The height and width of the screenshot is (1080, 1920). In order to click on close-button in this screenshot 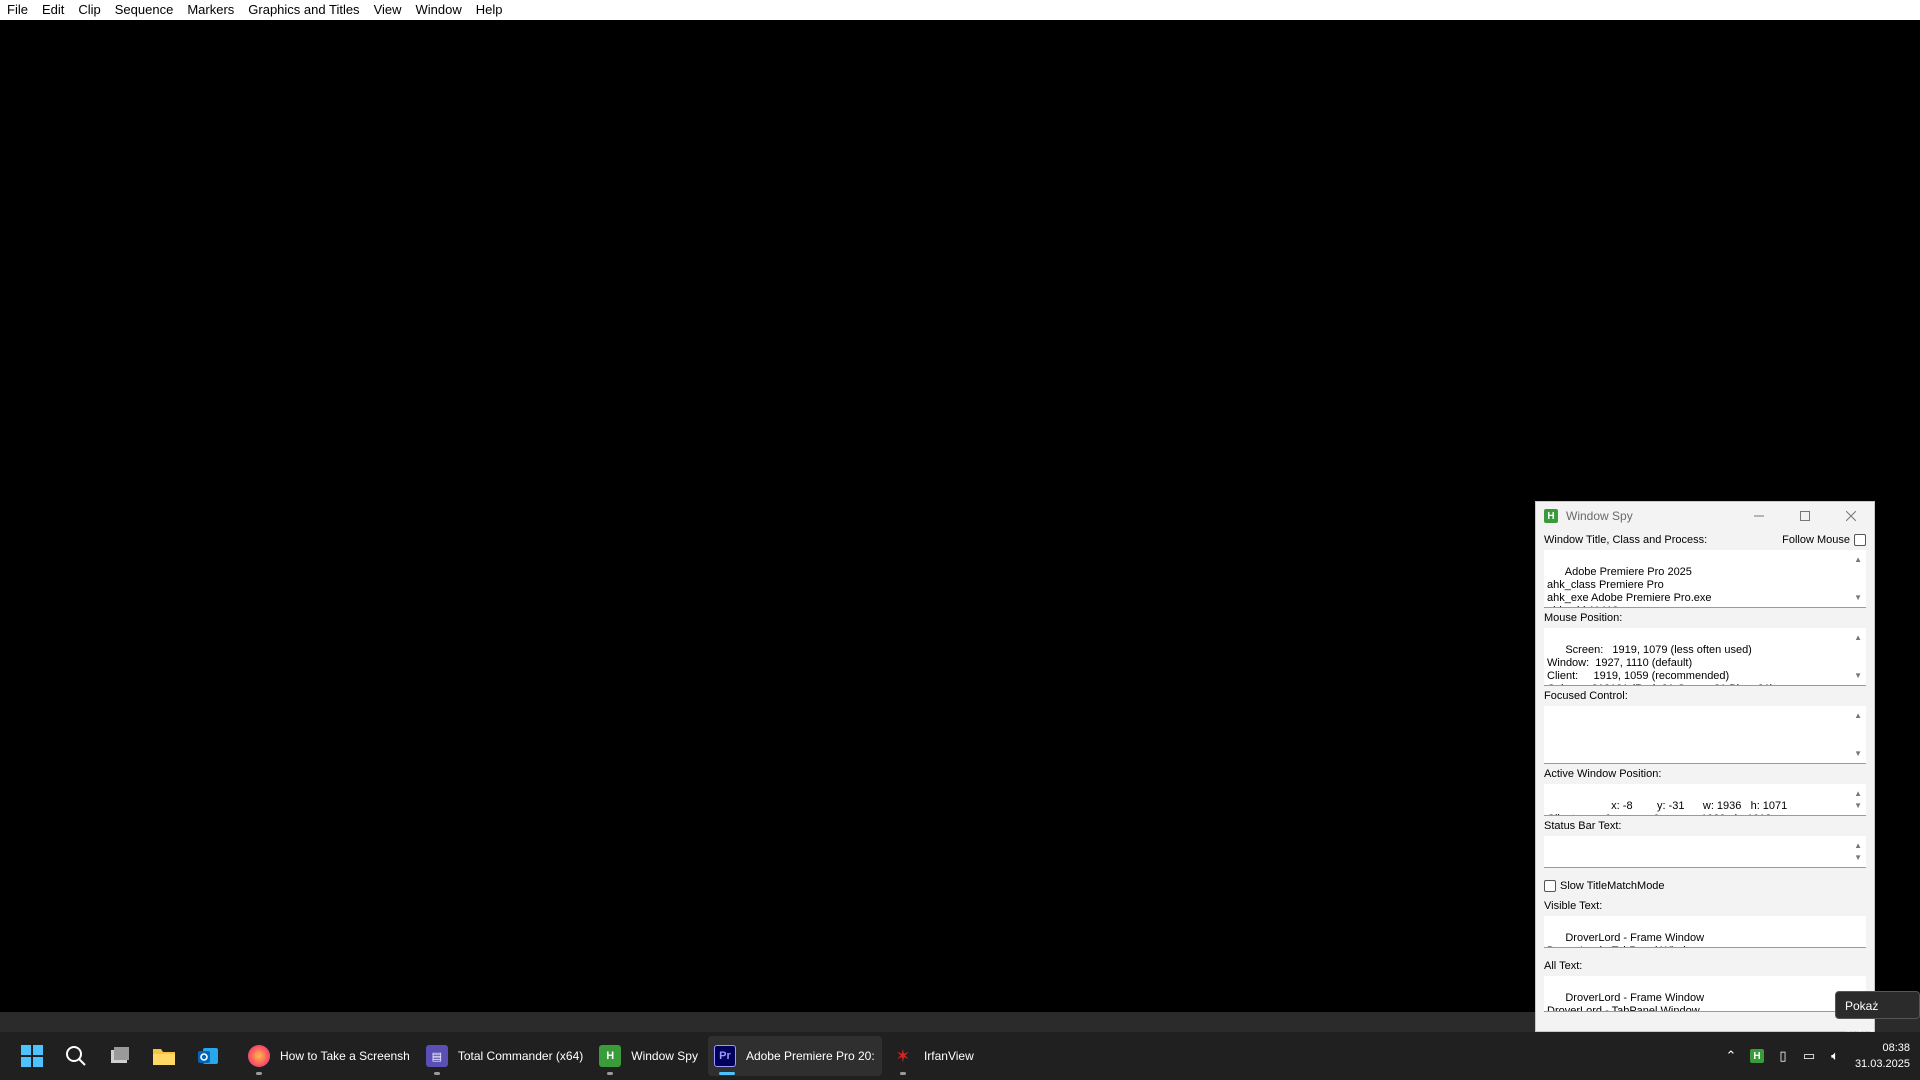, I will do `click(1851, 516)`.